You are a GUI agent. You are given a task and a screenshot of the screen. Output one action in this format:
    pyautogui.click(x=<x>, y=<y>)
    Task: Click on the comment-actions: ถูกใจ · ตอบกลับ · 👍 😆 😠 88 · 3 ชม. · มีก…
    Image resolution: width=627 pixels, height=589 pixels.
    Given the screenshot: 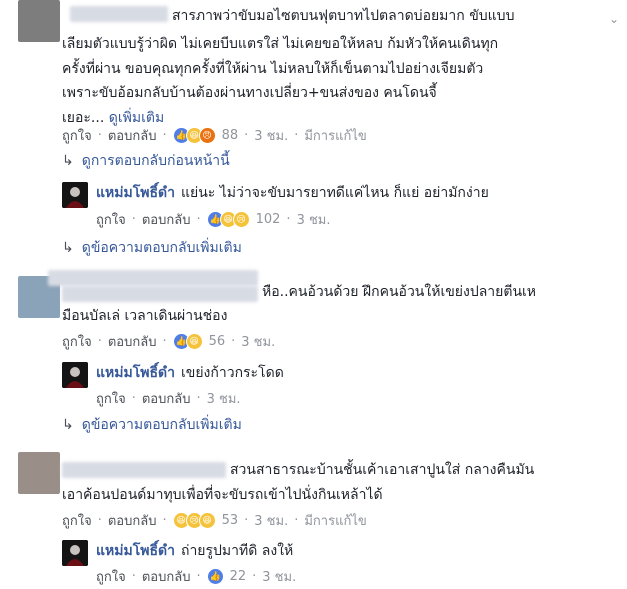 What is the action you would take?
    pyautogui.click(x=214, y=135)
    